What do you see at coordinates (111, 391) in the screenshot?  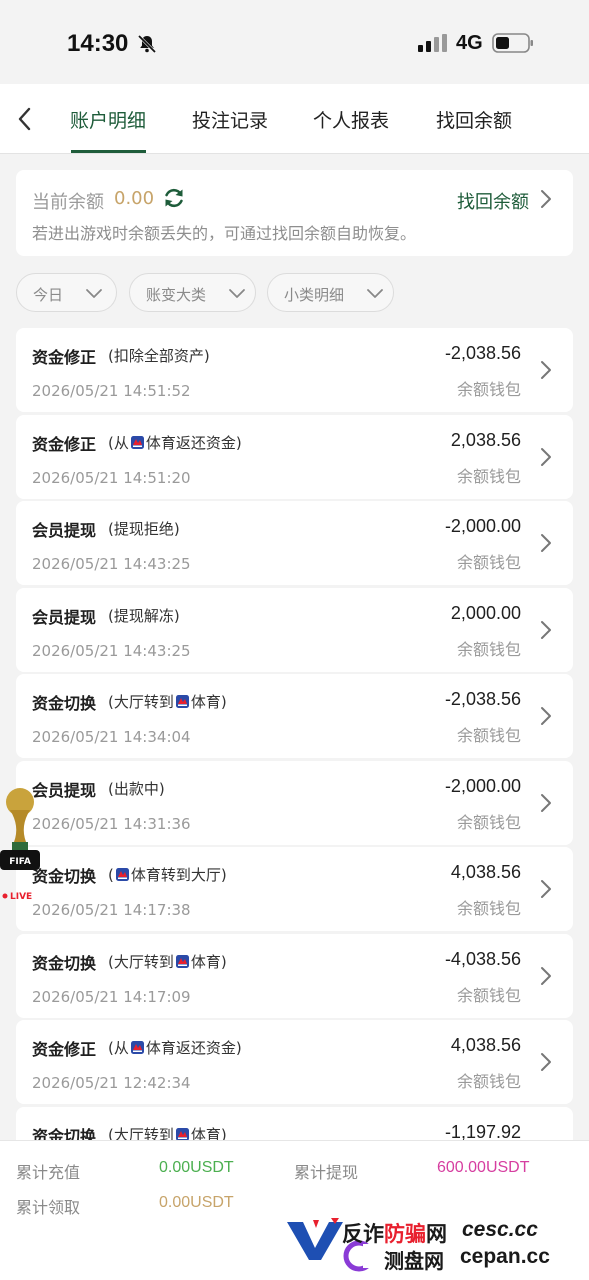 I see `record-time: 2026/05/21 14:51:52` at bounding box center [111, 391].